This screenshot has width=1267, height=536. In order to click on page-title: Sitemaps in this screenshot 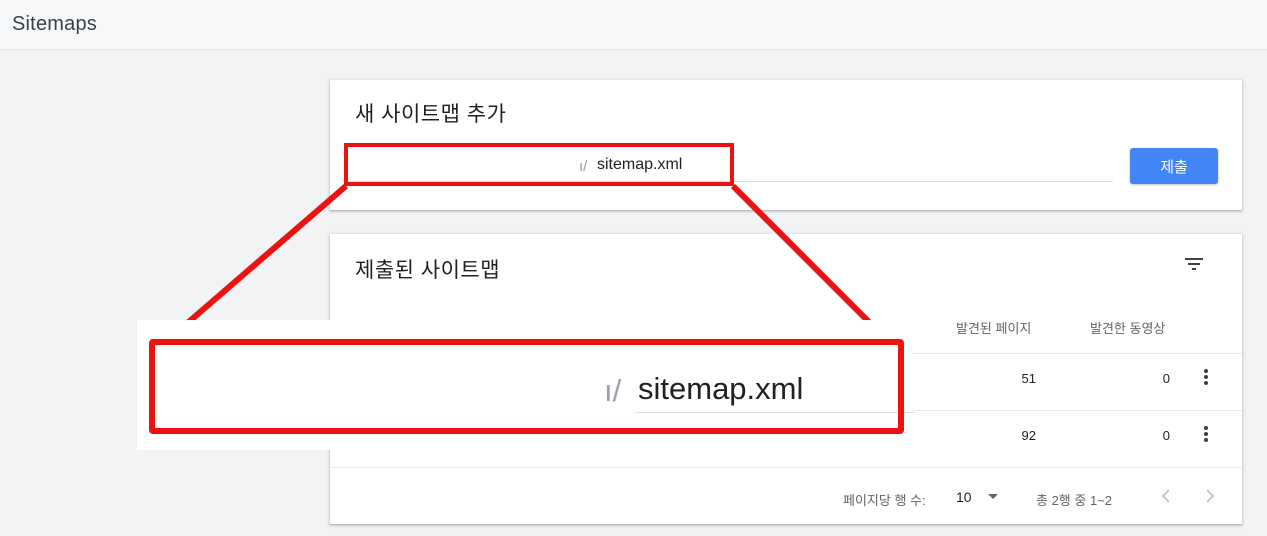, I will do `click(54, 24)`.